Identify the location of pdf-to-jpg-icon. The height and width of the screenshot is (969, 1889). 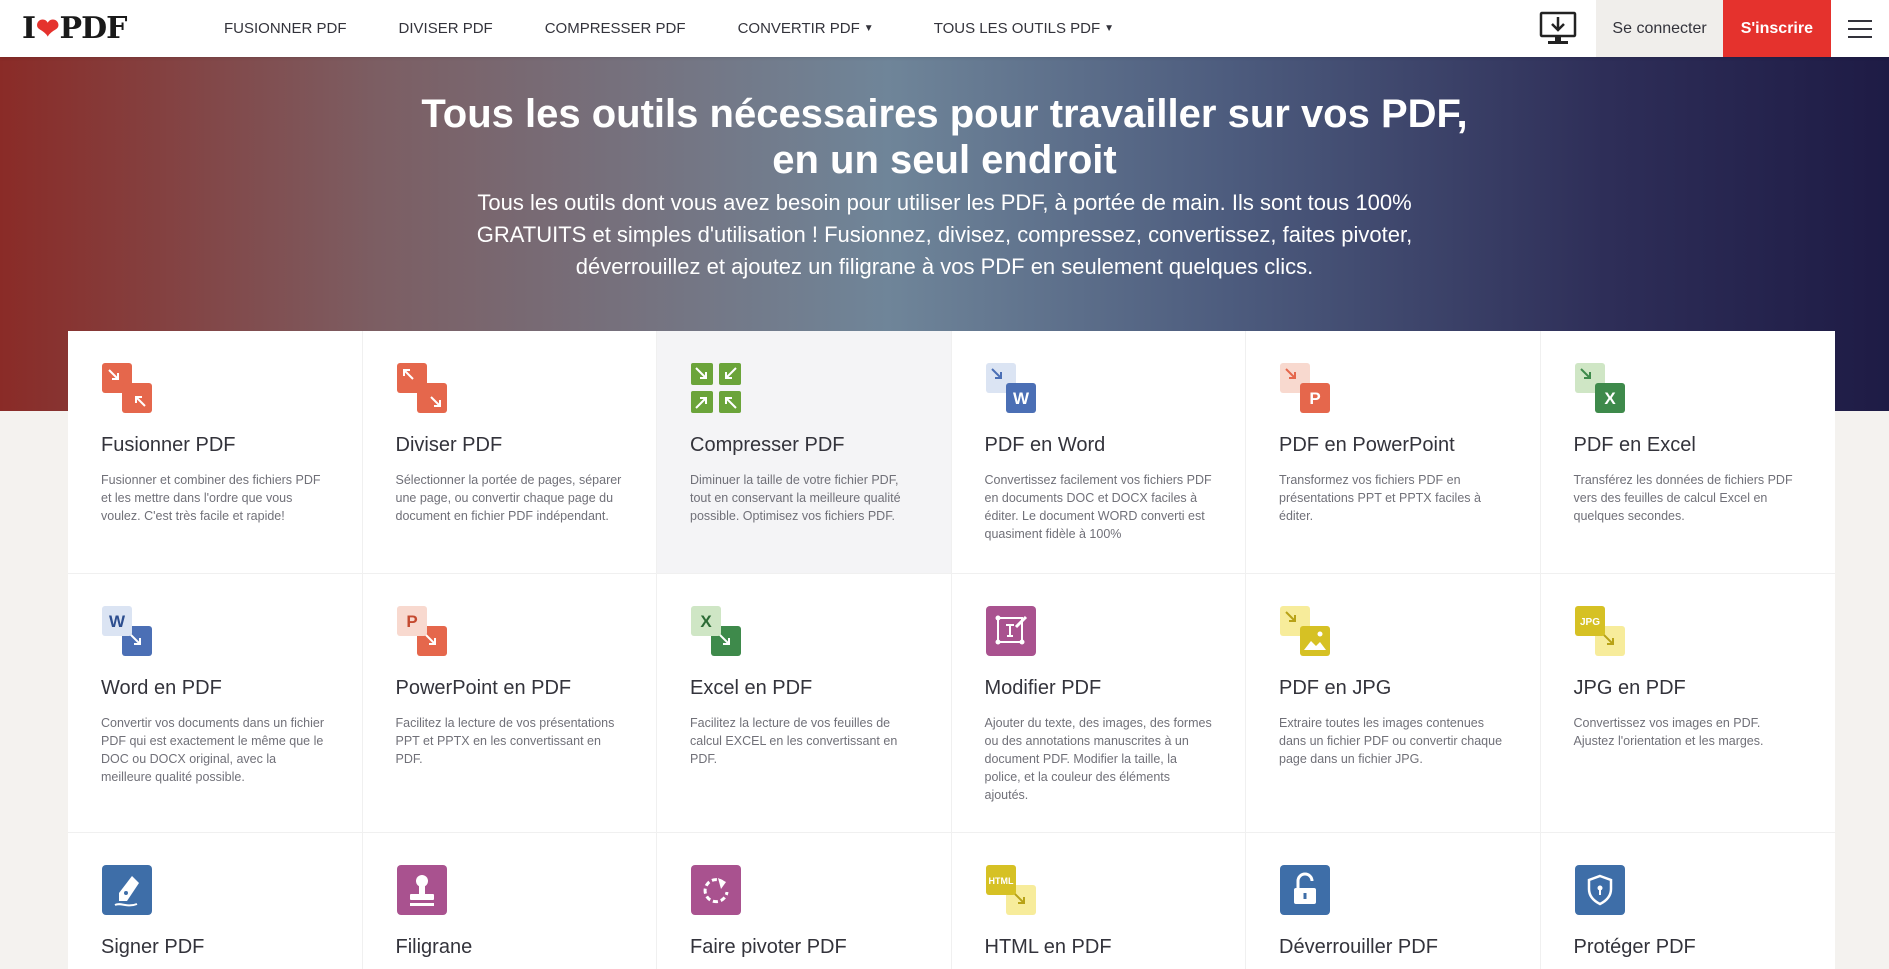
(1305, 631).